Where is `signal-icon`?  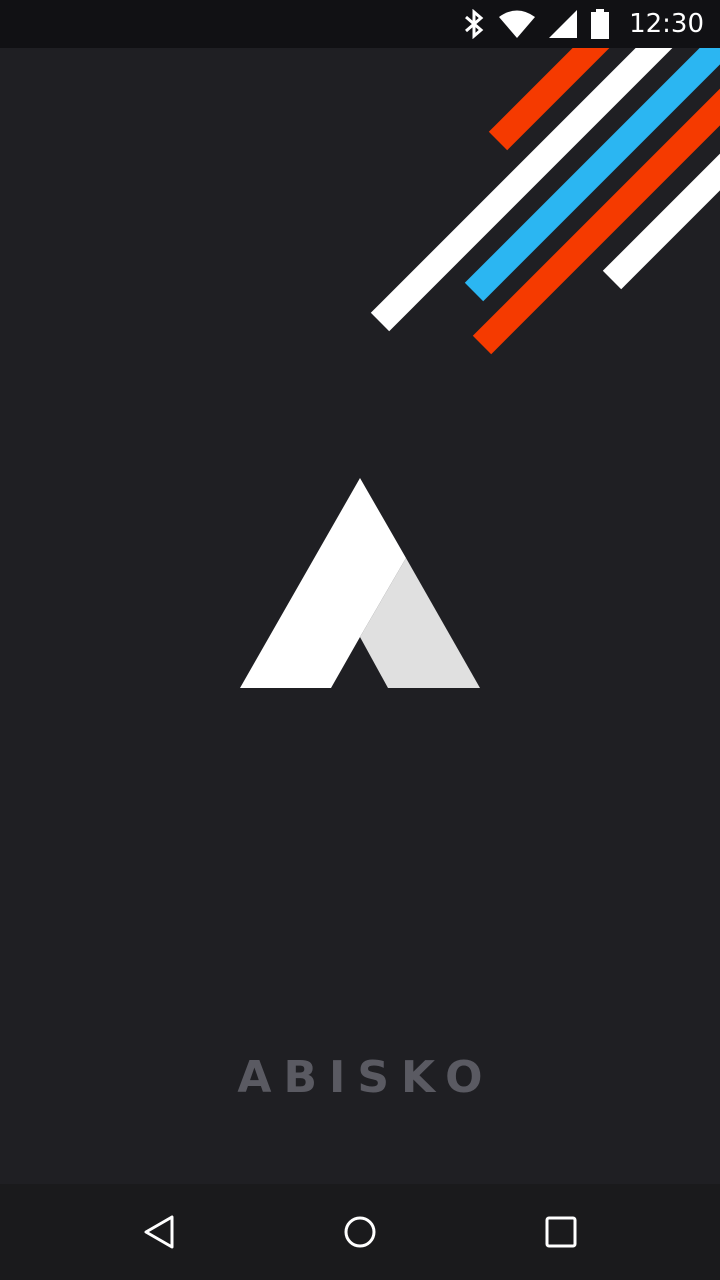
signal-icon is located at coordinates (563, 24).